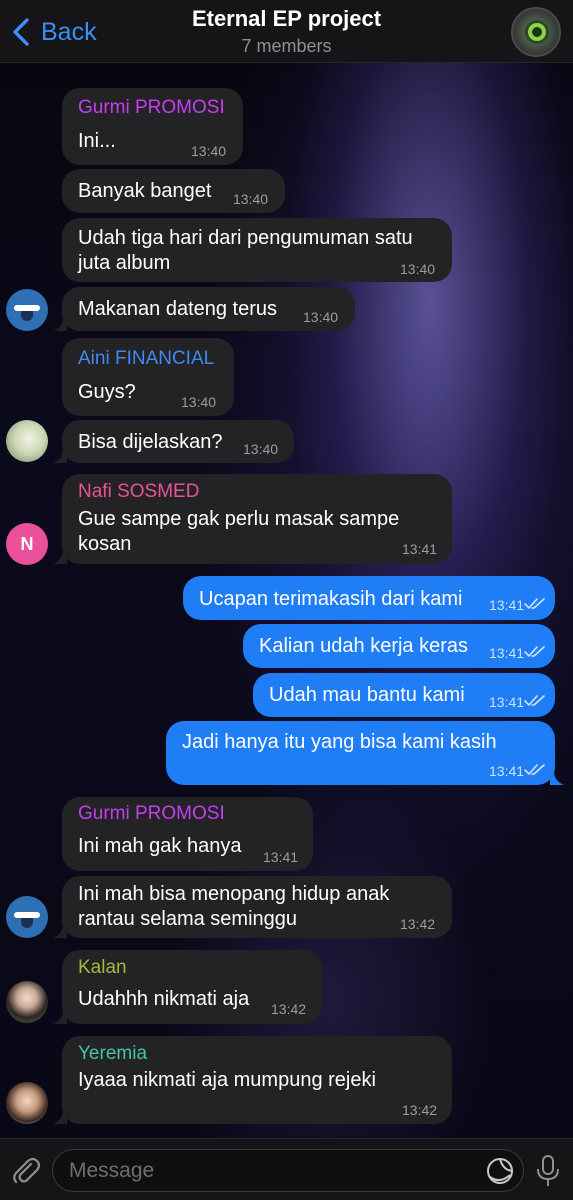  I want to click on message-text: Udah tiga hari dari pengumuman satu, so click(245, 238).